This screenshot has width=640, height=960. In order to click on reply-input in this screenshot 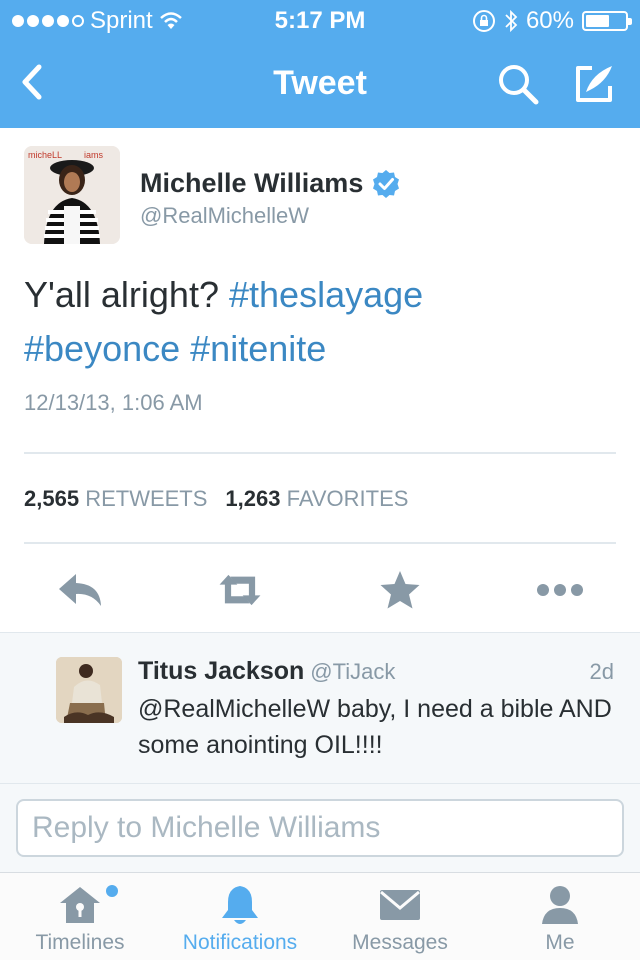, I will do `click(320, 828)`.